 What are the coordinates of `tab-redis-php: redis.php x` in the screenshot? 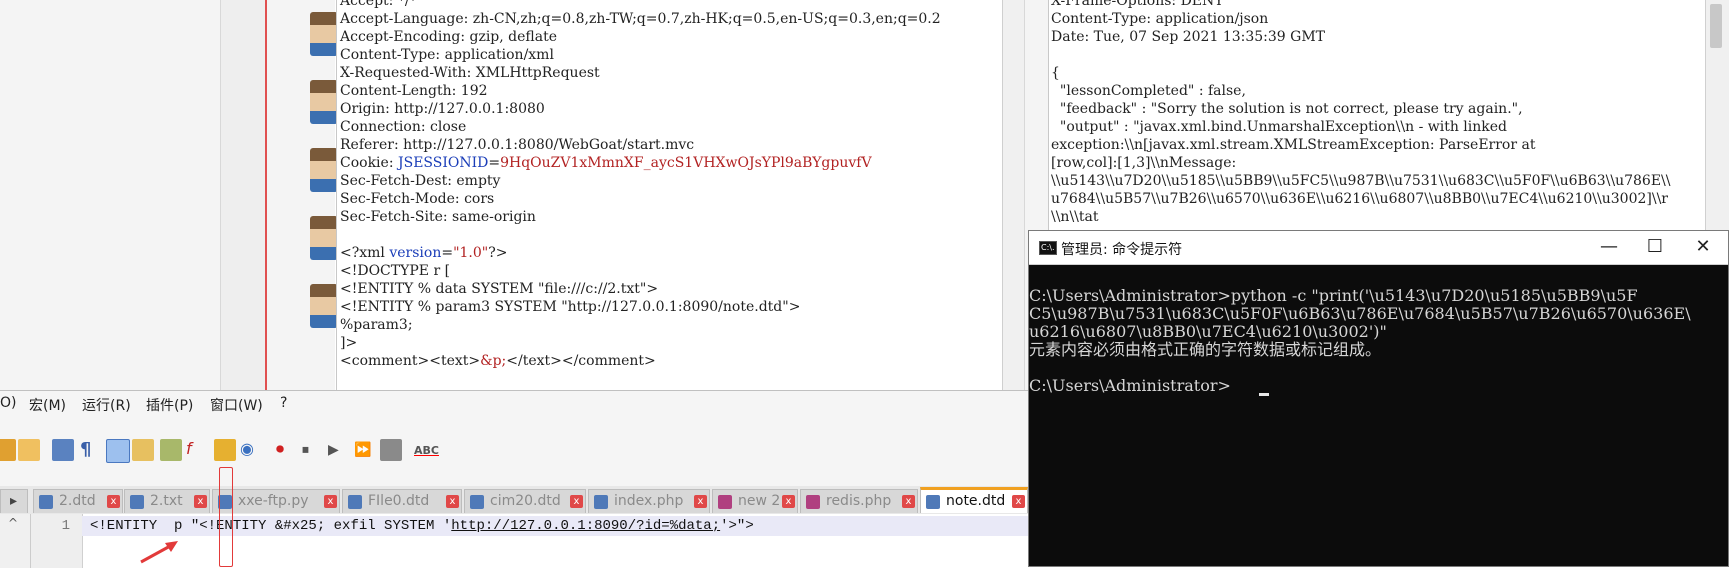 It's located at (859, 501).